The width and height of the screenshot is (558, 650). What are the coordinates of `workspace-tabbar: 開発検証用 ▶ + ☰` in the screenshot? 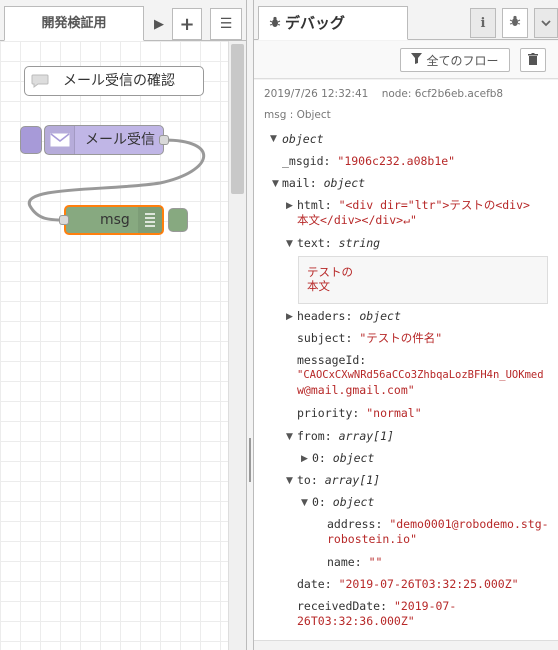 It's located at (123, 20).